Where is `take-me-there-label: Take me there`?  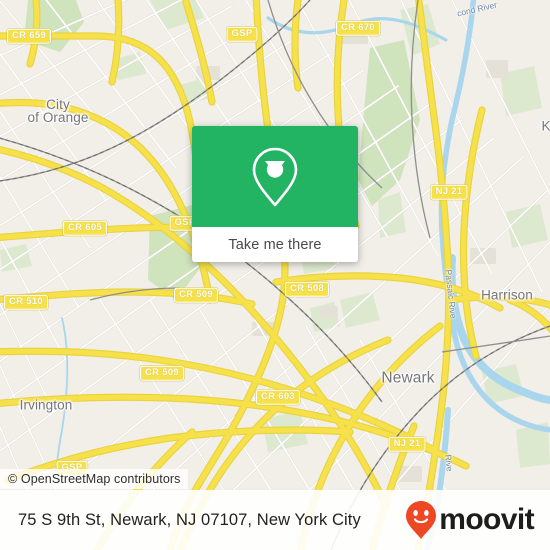
take-me-there-label: Take me there is located at coordinates (275, 244).